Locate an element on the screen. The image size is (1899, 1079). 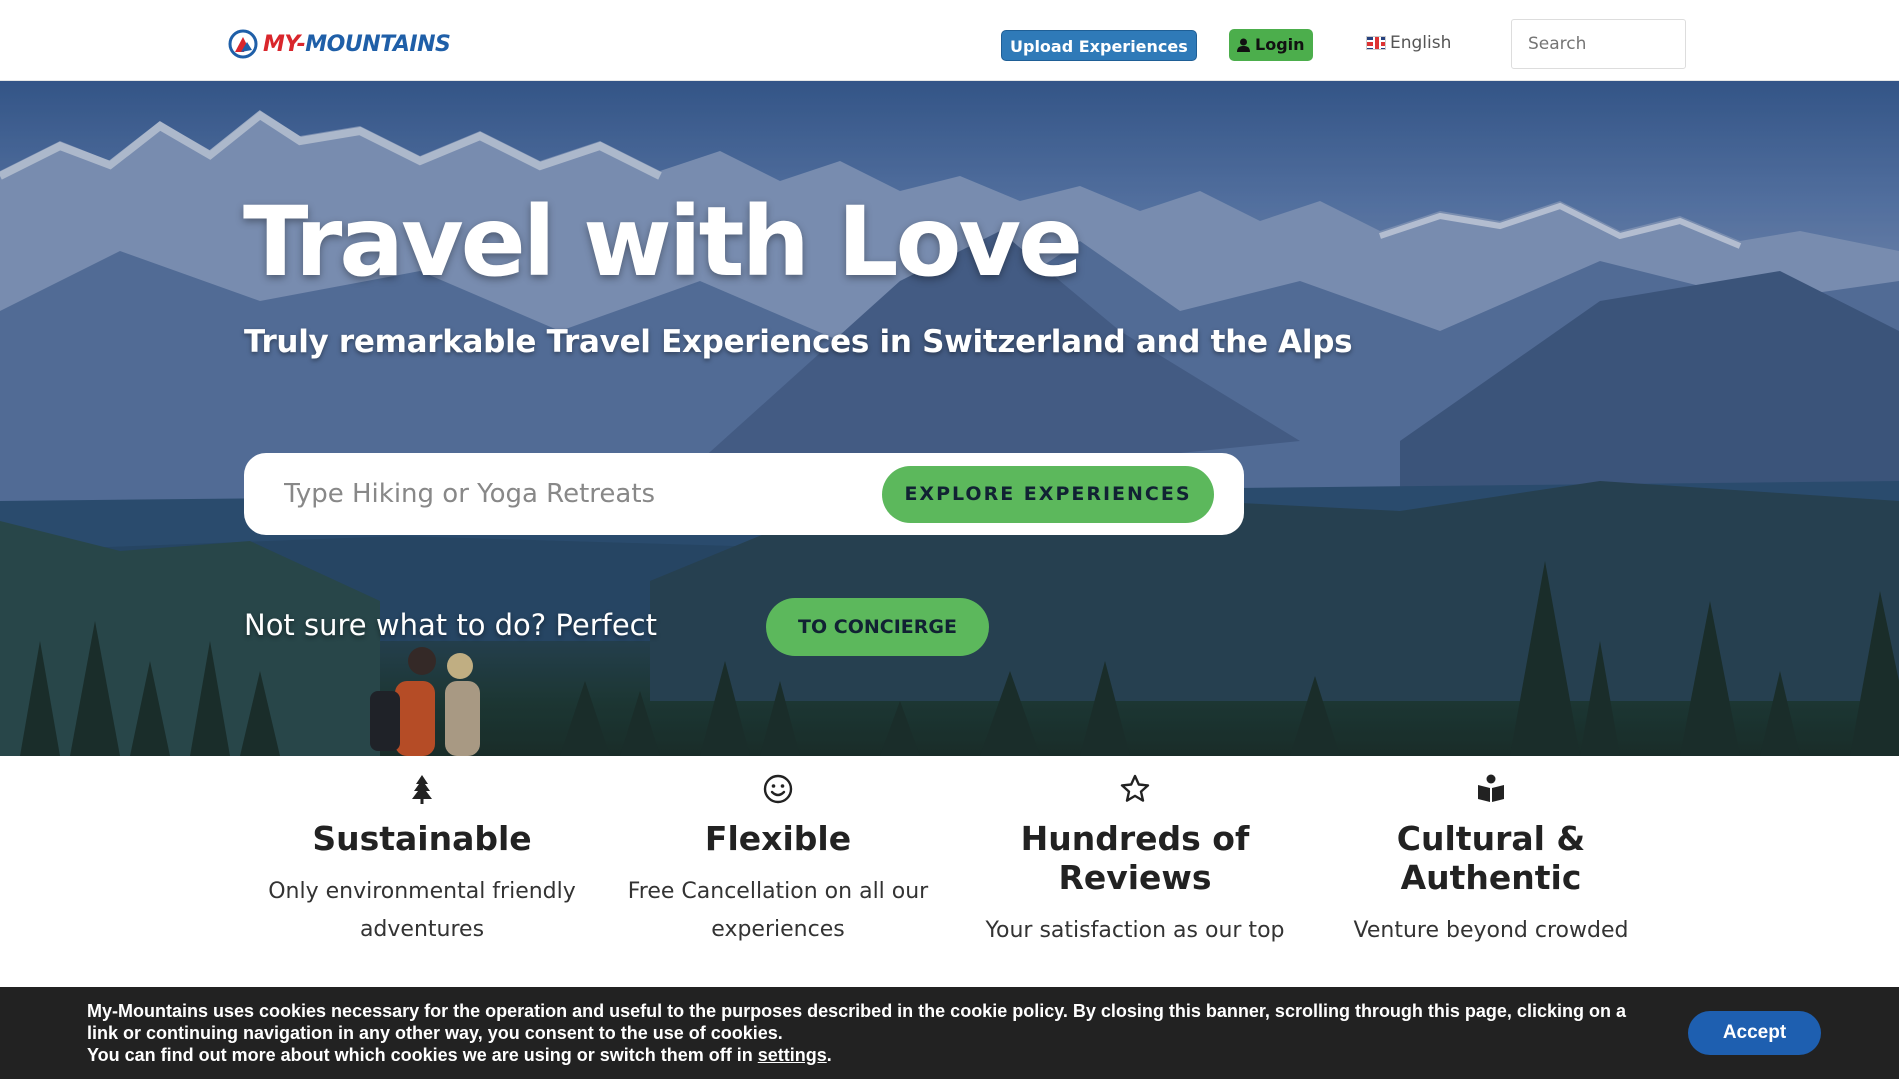
logo-text-my: MY- is located at coordinates (284, 44).